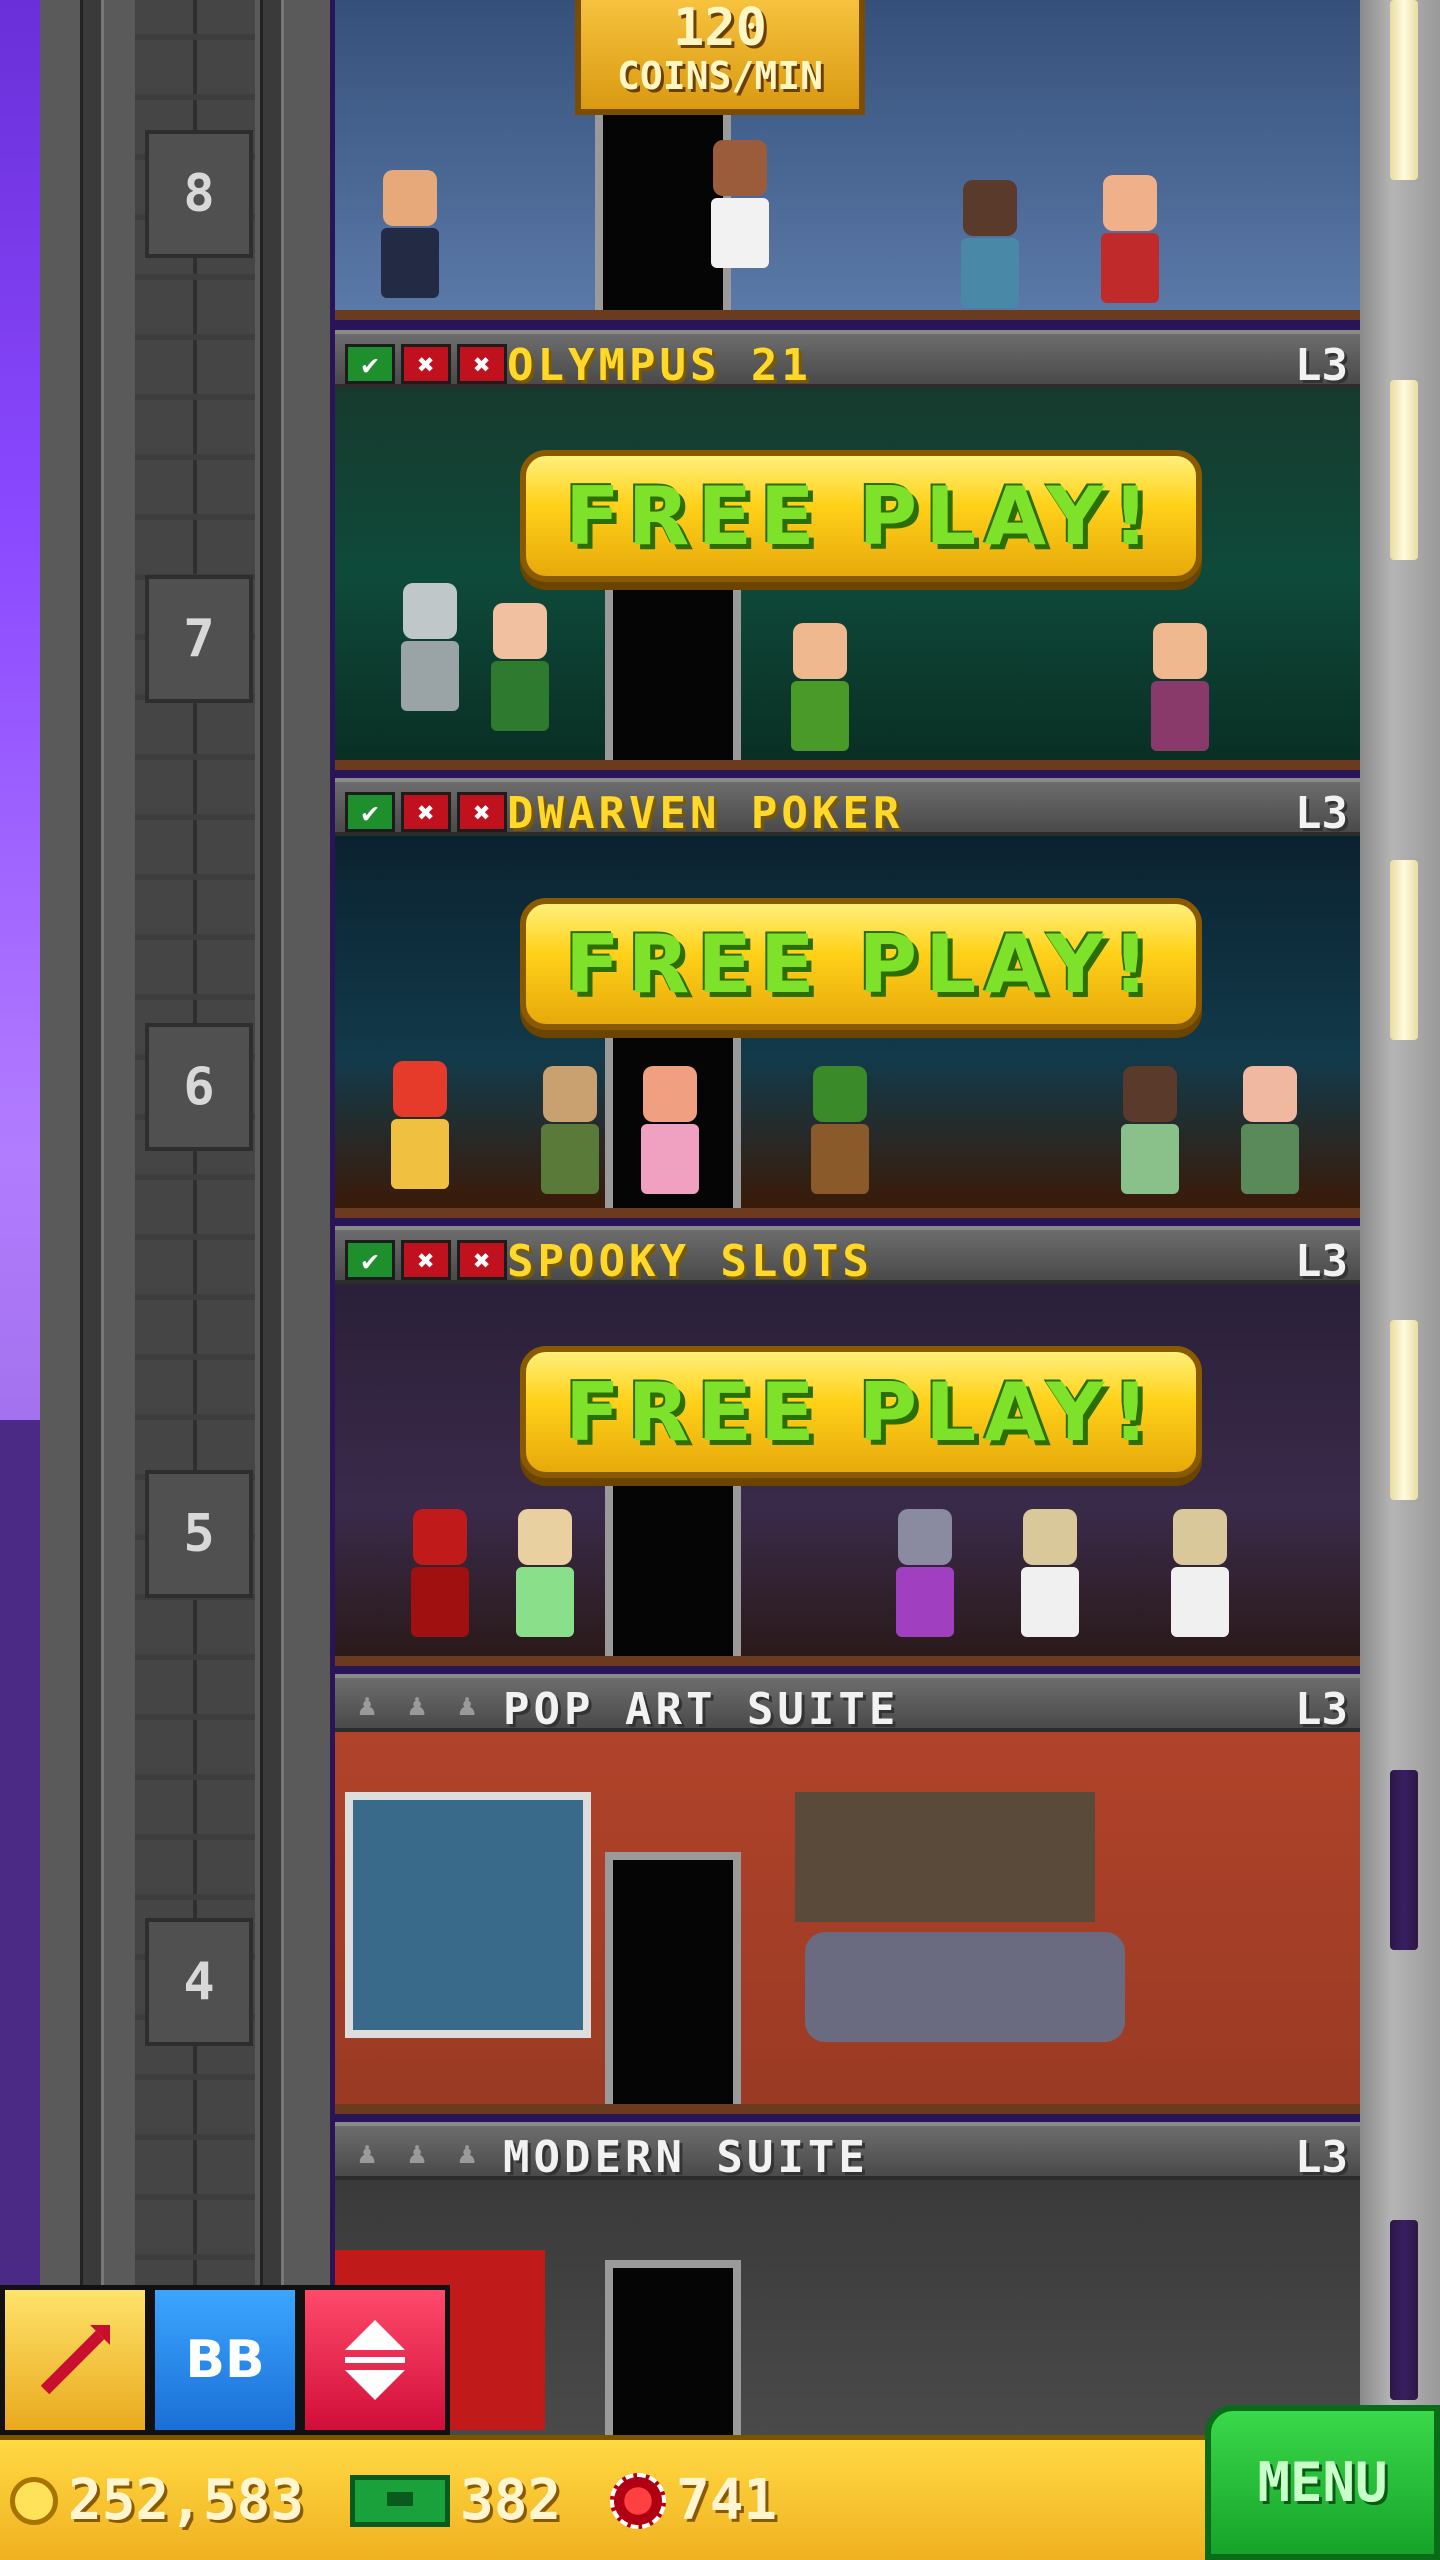 This screenshot has height=2560, width=1440. I want to click on floor-header-modern-suite: ♟ ♟ ♟ MODERN SUITE L3, so click(847, 2152).